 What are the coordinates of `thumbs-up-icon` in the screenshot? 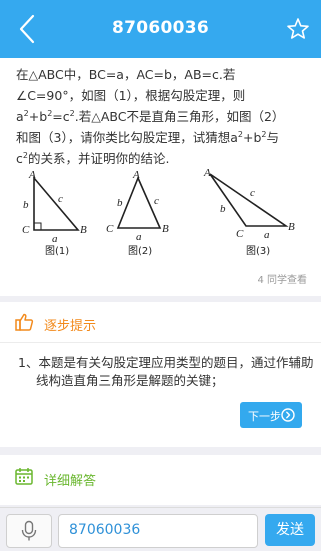 It's located at (24, 322).